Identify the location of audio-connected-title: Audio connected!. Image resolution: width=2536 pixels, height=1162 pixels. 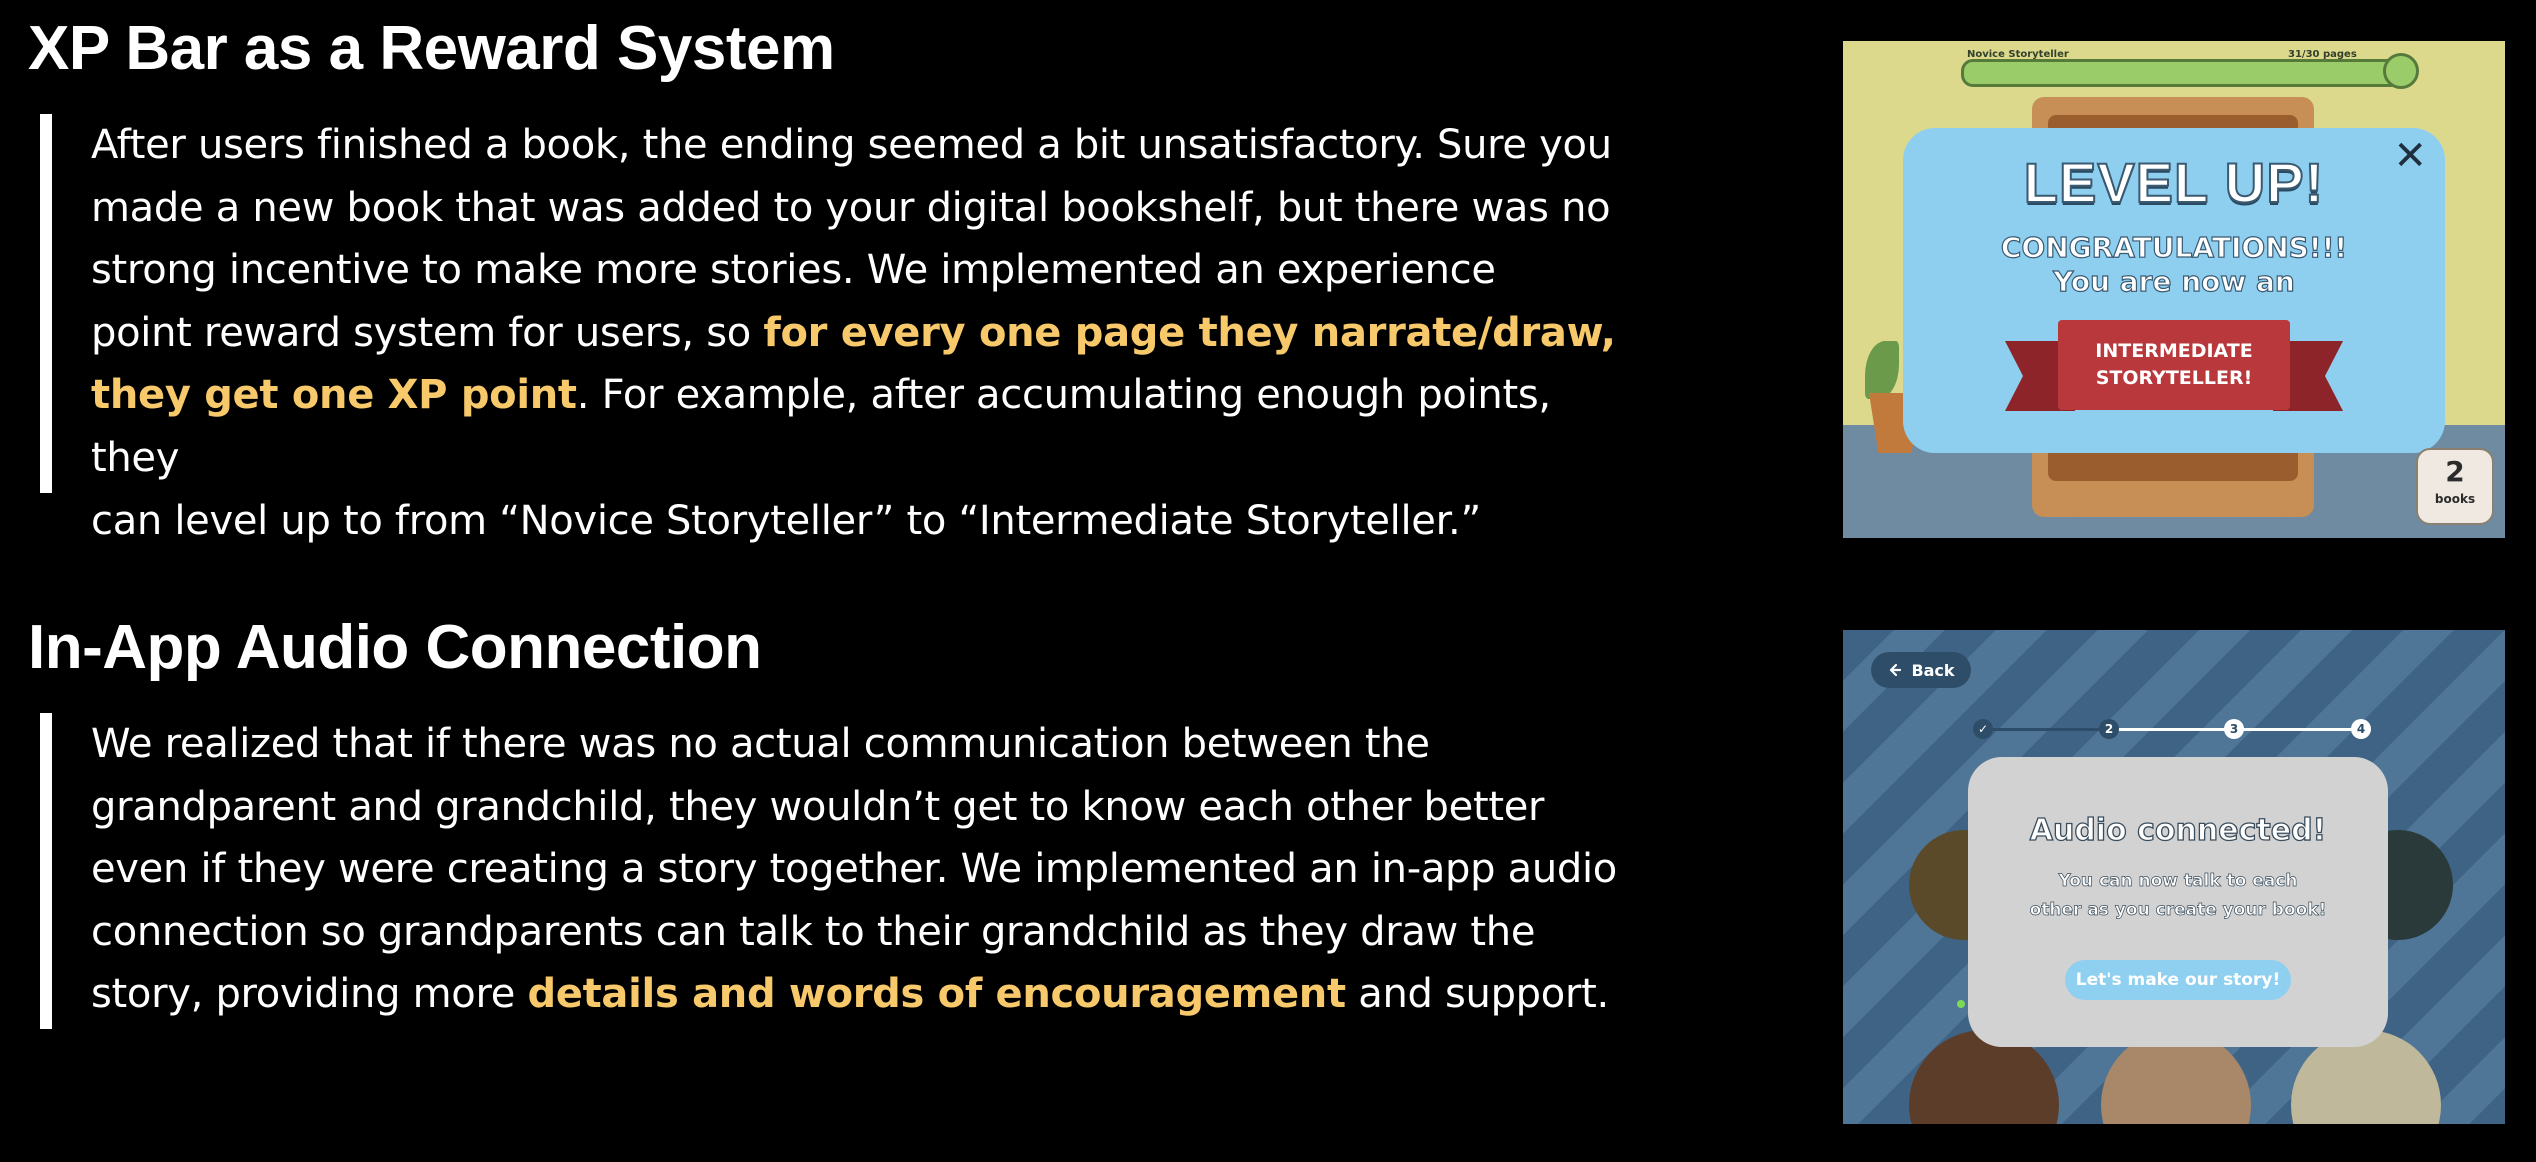
(2178, 830).